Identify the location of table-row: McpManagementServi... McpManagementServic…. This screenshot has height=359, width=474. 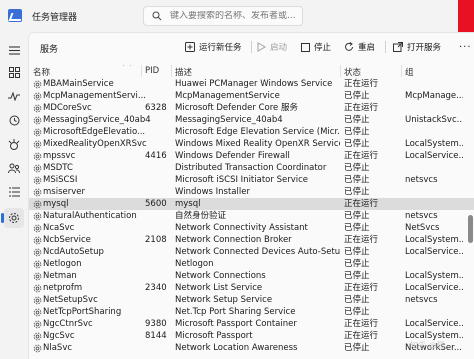
(251, 96).